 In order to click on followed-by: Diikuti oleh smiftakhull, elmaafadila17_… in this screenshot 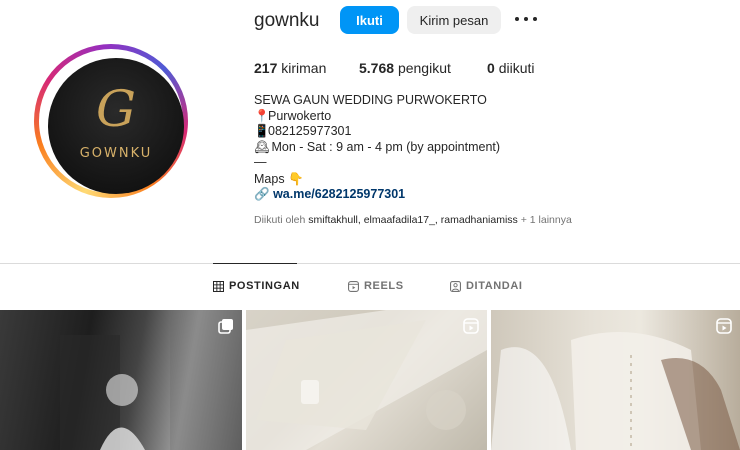, I will do `click(413, 220)`.